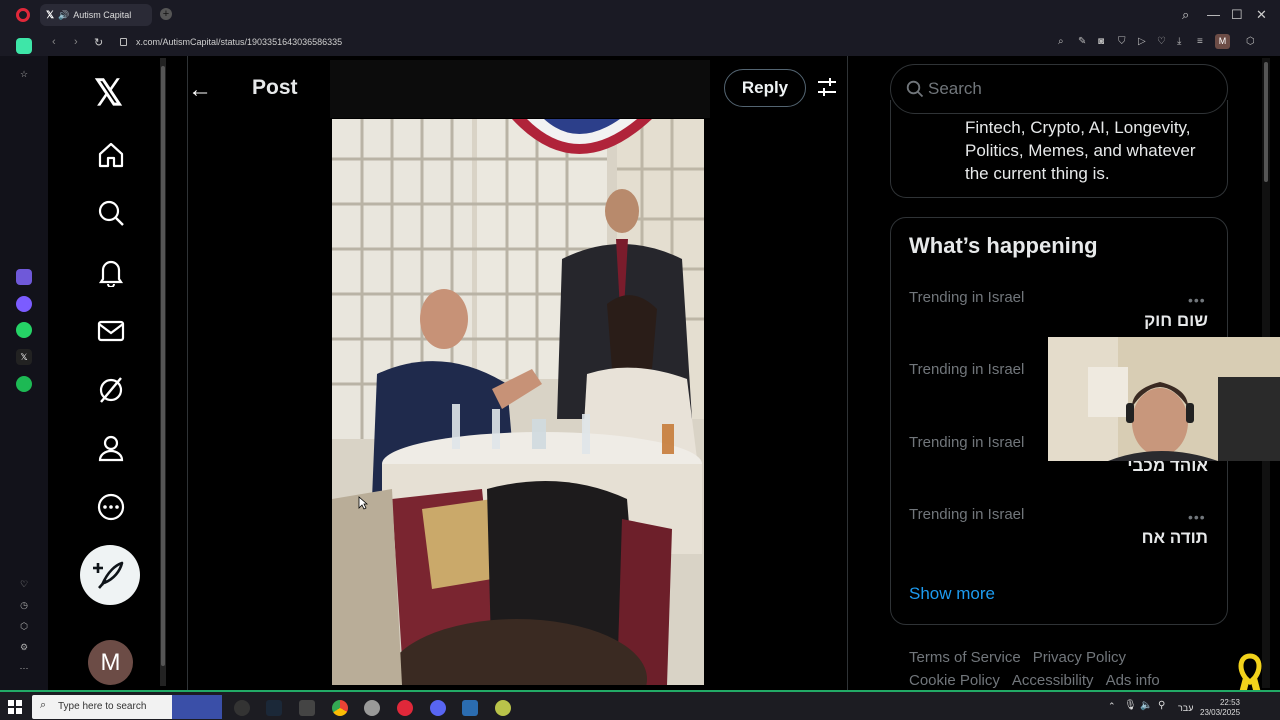  What do you see at coordinates (363, 503) in the screenshot?
I see `mouse-cursor-icon` at bounding box center [363, 503].